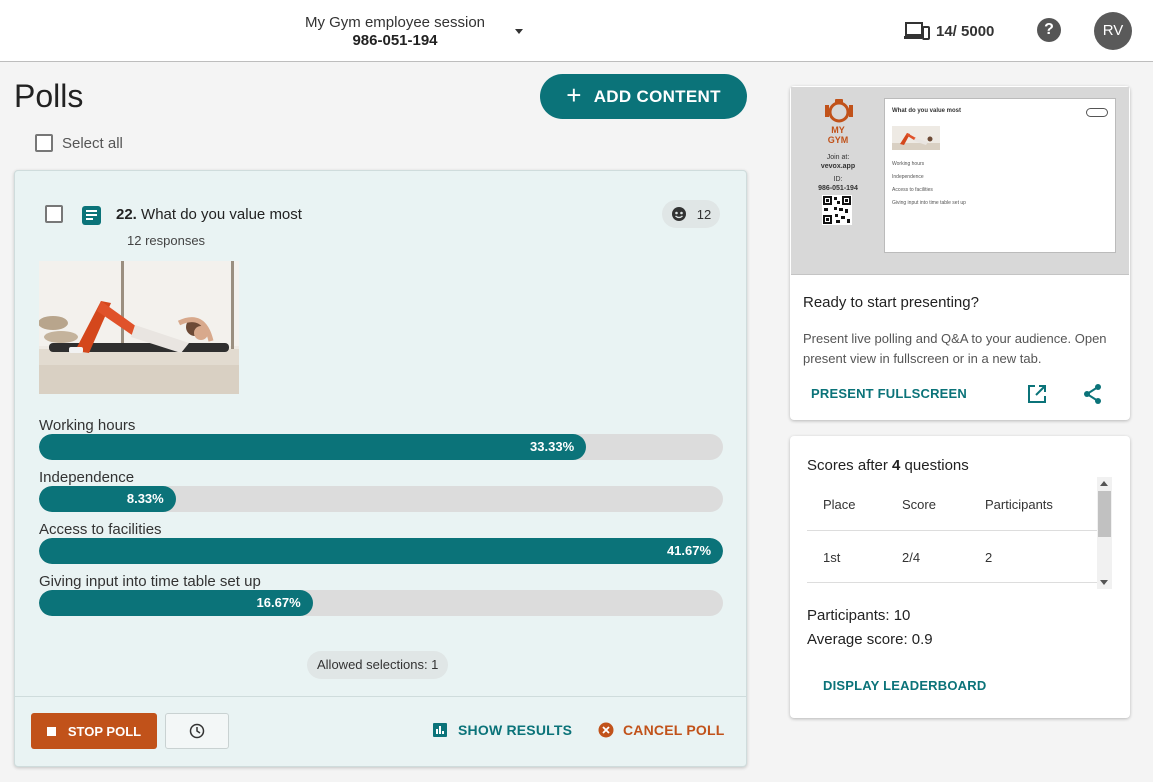 The image size is (1153, 782). I want to click on session-code: 986-051-194, so click(395, 40).